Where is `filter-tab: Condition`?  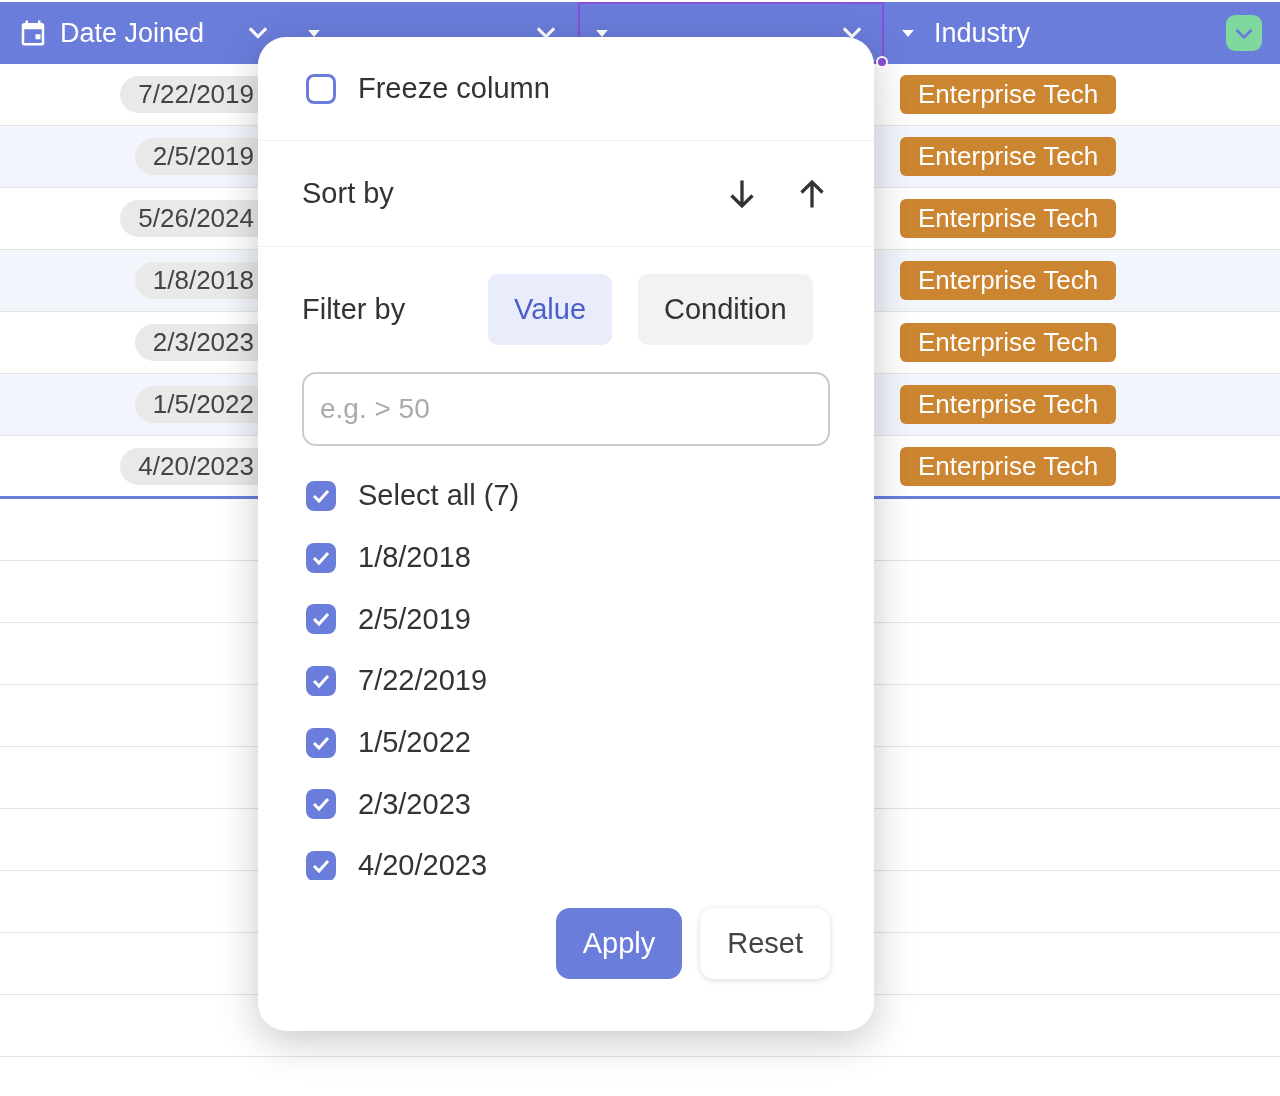 filter-tab: Condition is located at coordinates (725, 309).